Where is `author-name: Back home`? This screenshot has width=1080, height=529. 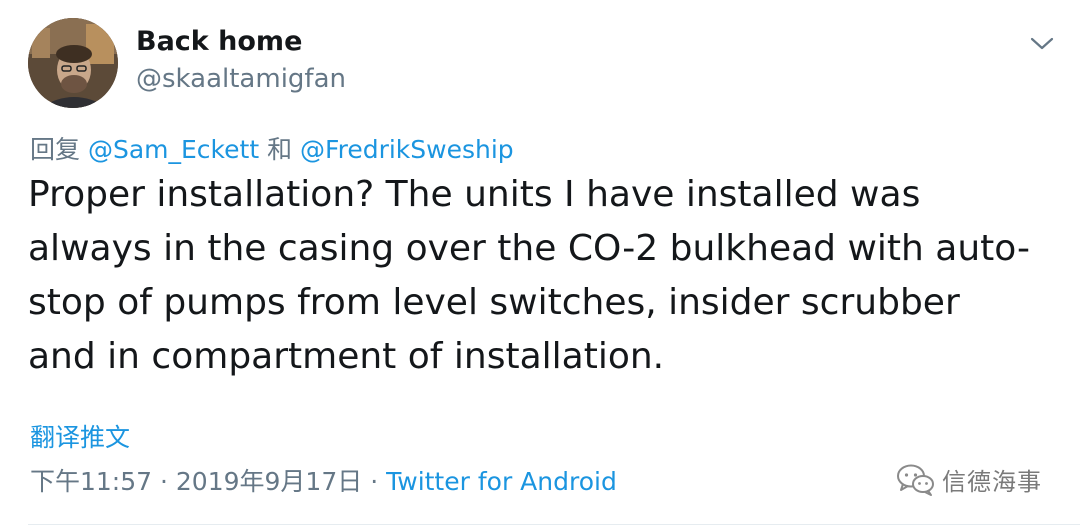
author-name: Back home is located at coordinates (219, 41).